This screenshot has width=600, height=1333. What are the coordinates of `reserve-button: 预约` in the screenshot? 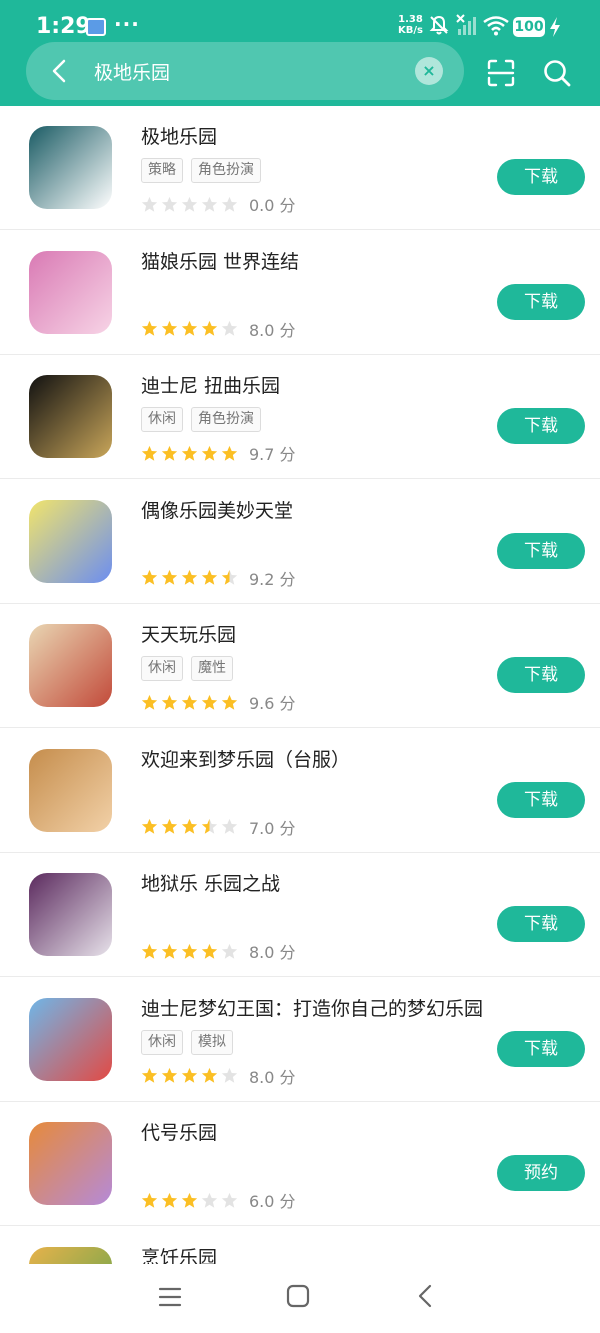 It's located at (541, 1173).